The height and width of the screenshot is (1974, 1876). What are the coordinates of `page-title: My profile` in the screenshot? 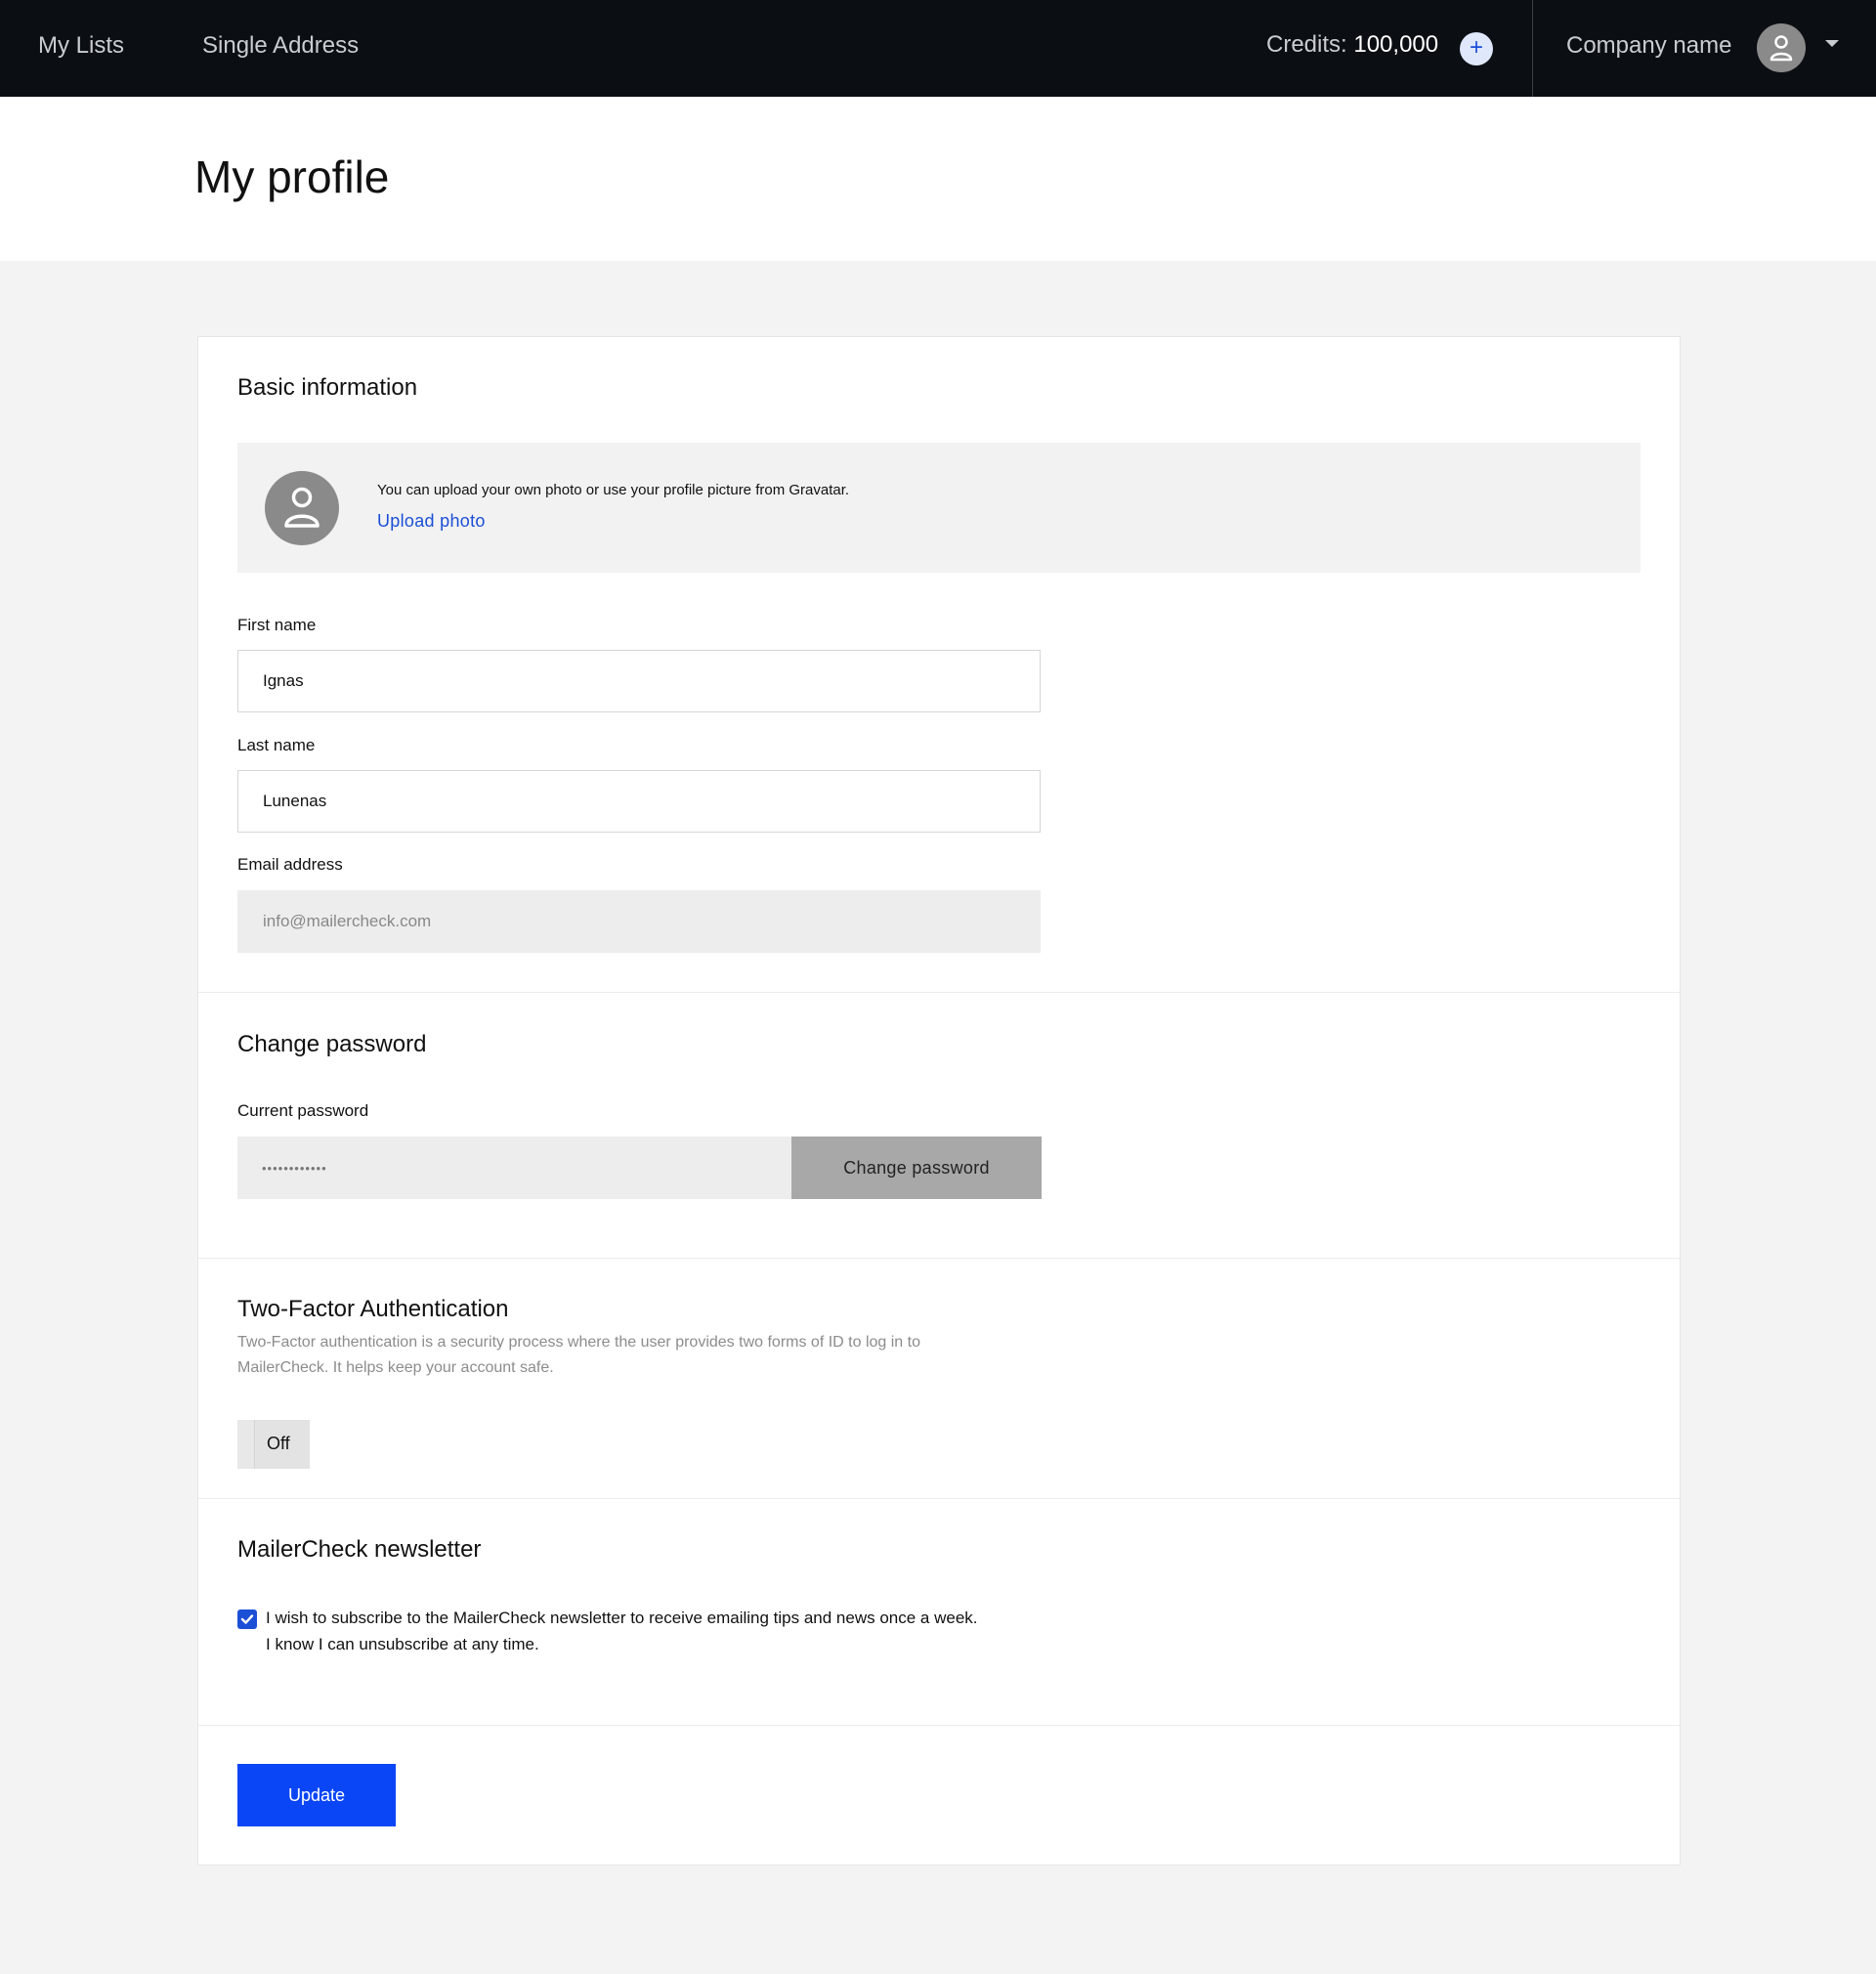 It's located at (292, 176).